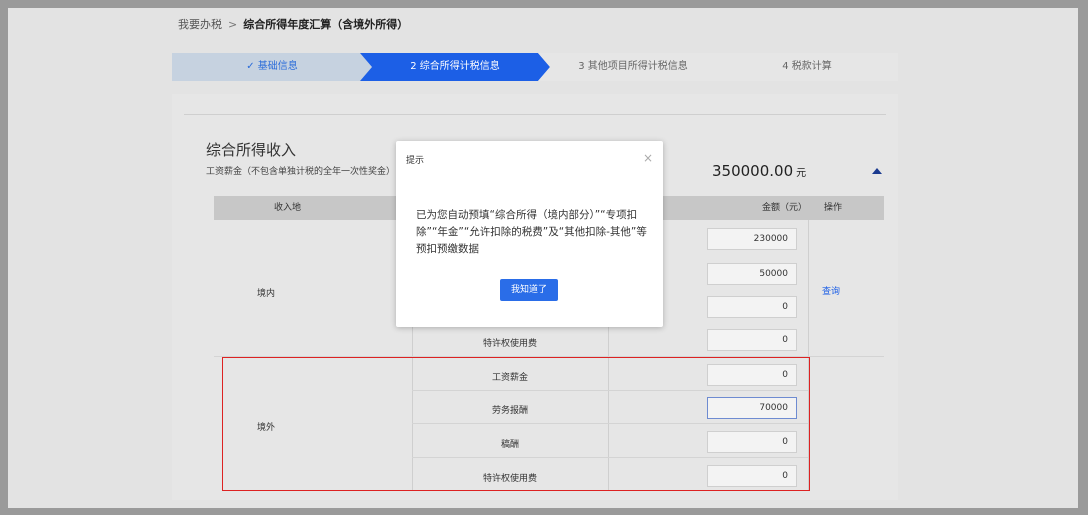  I want to click on breadcrumb: 我要办税 > 综合所得年度汇算（含境外所得）, so click(293, 24).